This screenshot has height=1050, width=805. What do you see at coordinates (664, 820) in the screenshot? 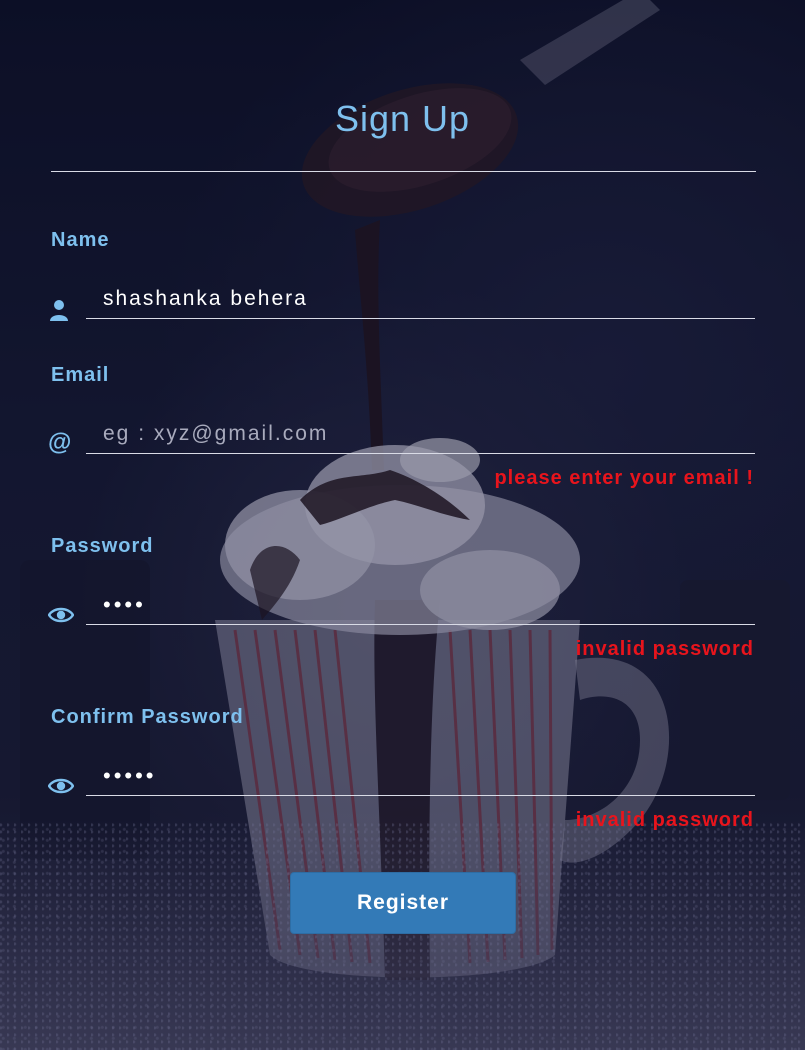
I see `confirm-password-error: invalid password` at bounding box center [664, 820].